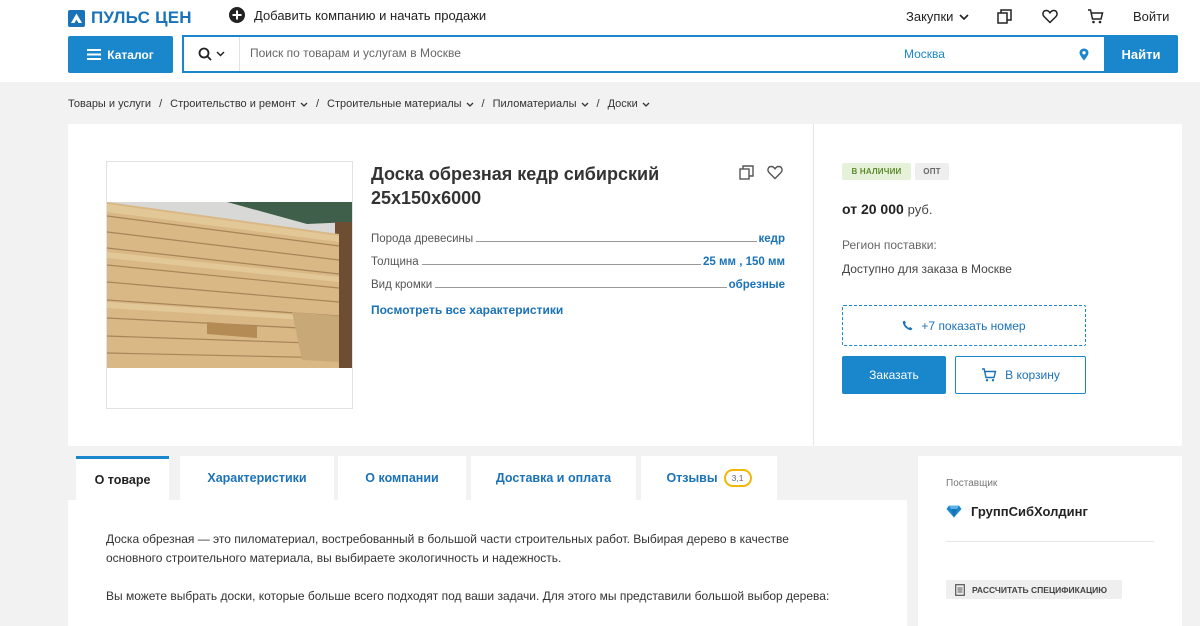 The height and width of the screenshot is (626, 1200). I want to click on spec-row-edge-type: Вид кромки обрезные, so click(578, 283).